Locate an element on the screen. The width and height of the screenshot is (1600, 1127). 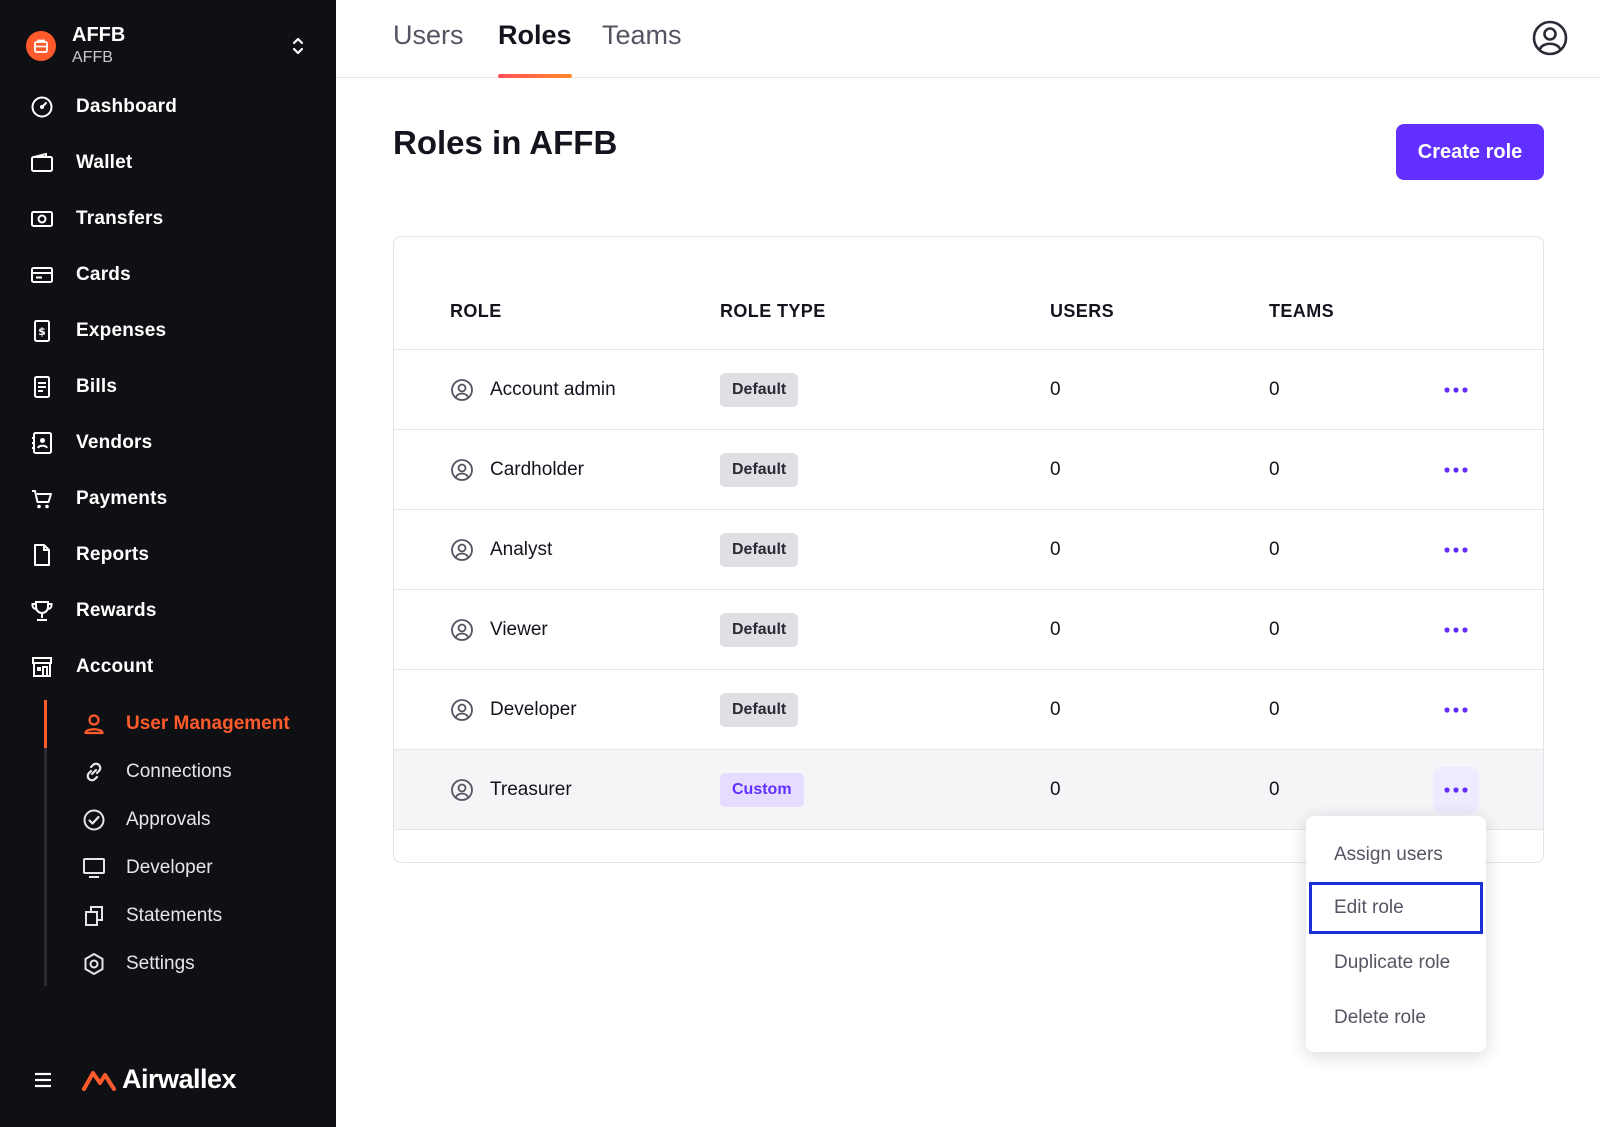
create-role-button: Create role is located at coordinates (1470, 152).